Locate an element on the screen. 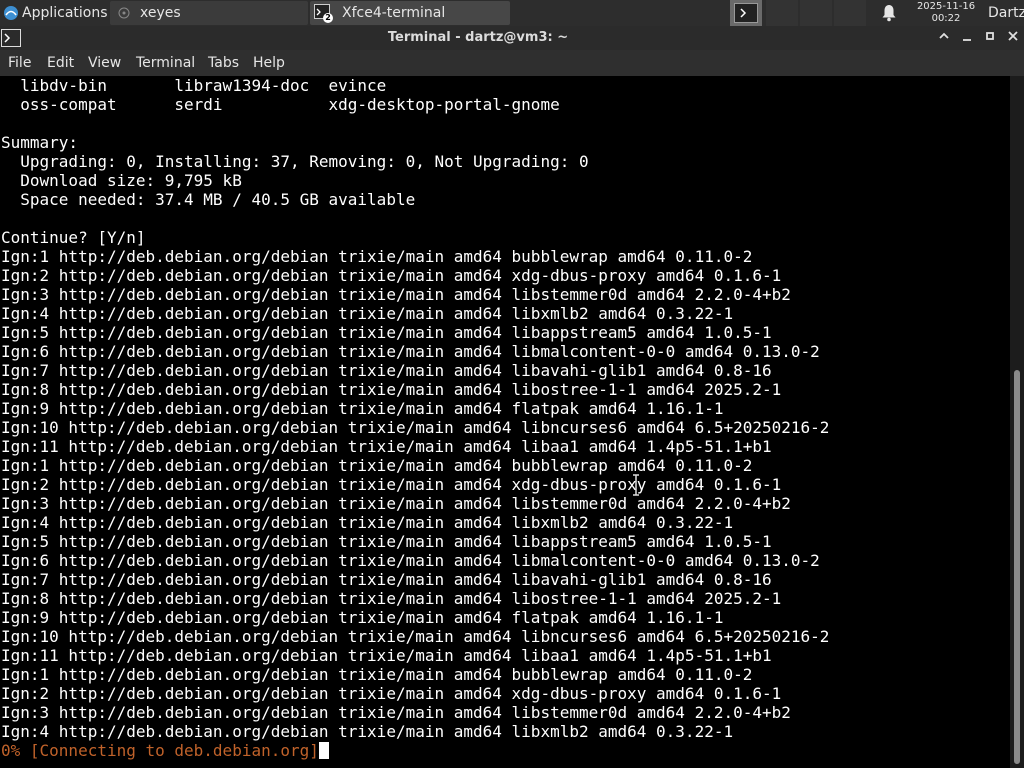 The image size is (1024, 768). menu-tabs: Tabs is located at coordinates (223, 63).